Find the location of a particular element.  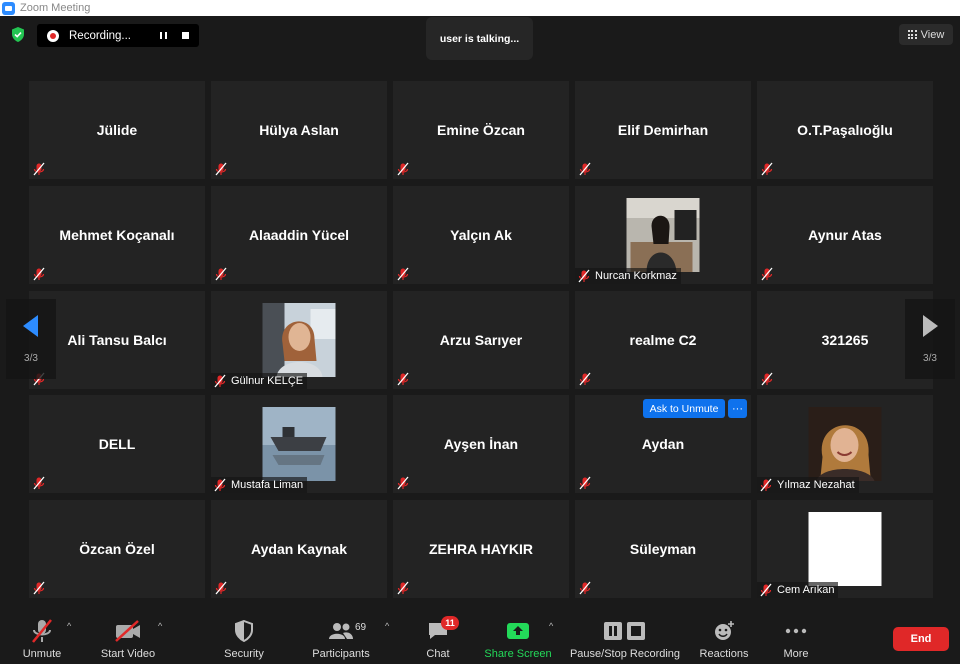

participant-tile-ozcan-ozel: Özcan Özel is located at coordinates (117, 549).